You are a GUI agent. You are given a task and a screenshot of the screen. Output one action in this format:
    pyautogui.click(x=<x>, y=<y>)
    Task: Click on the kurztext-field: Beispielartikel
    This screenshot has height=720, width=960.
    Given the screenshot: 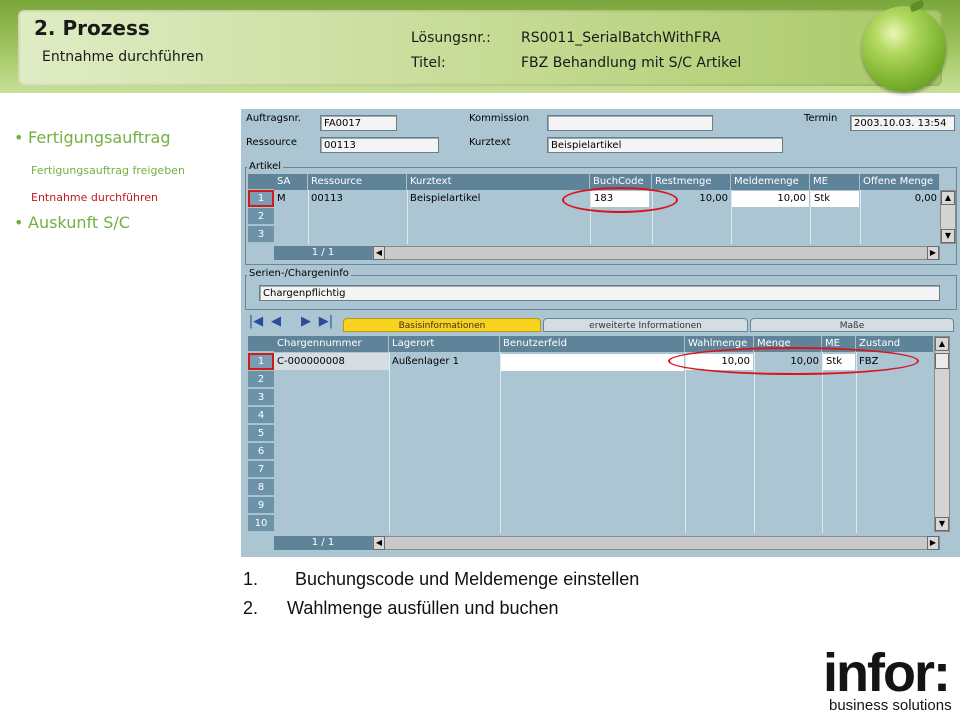 What is the action you would take?
    pyautogui.click(x=665, y=145)
    